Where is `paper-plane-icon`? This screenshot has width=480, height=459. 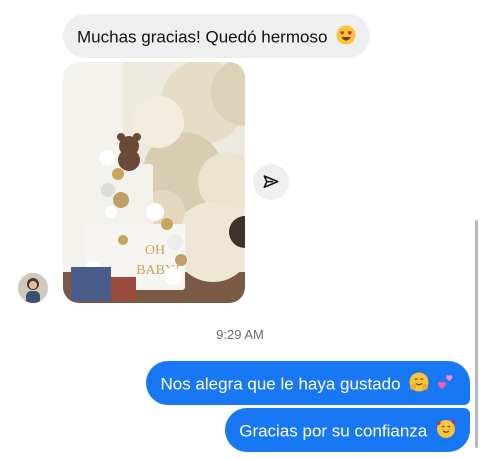 paper-plane-icon is located at coordinates (271, 181).